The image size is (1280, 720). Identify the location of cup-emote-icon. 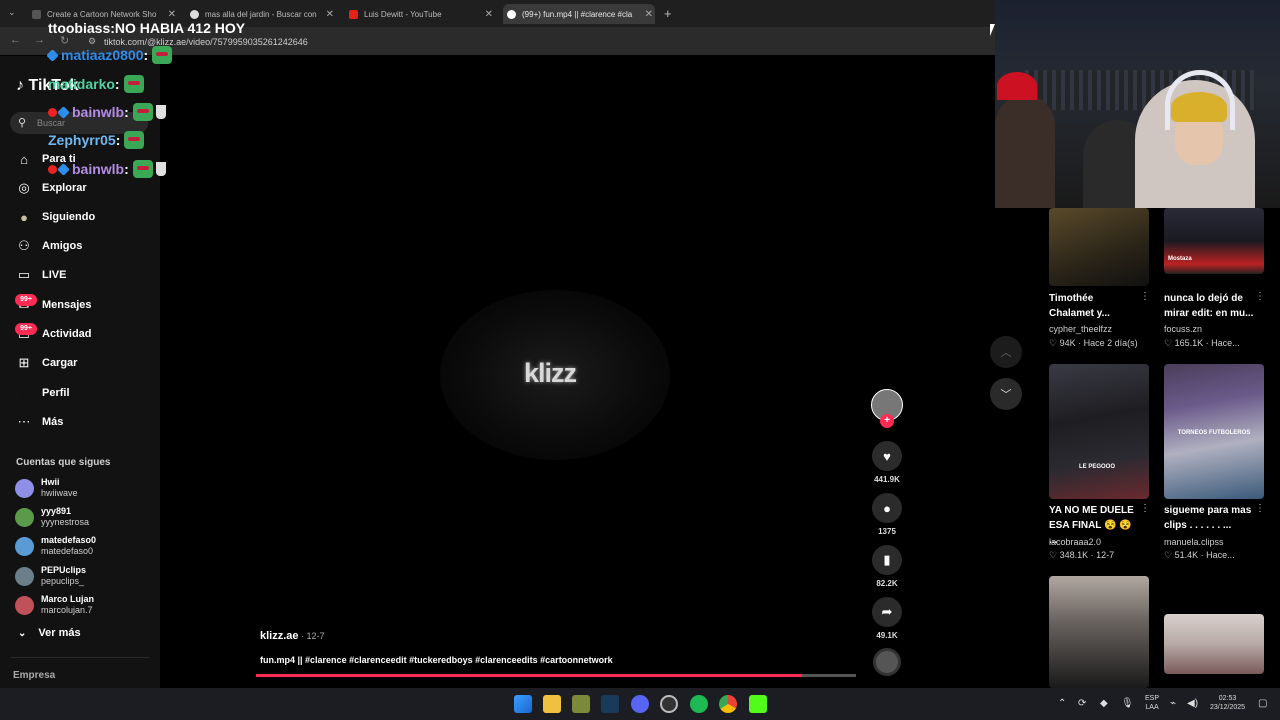
(160, 112).